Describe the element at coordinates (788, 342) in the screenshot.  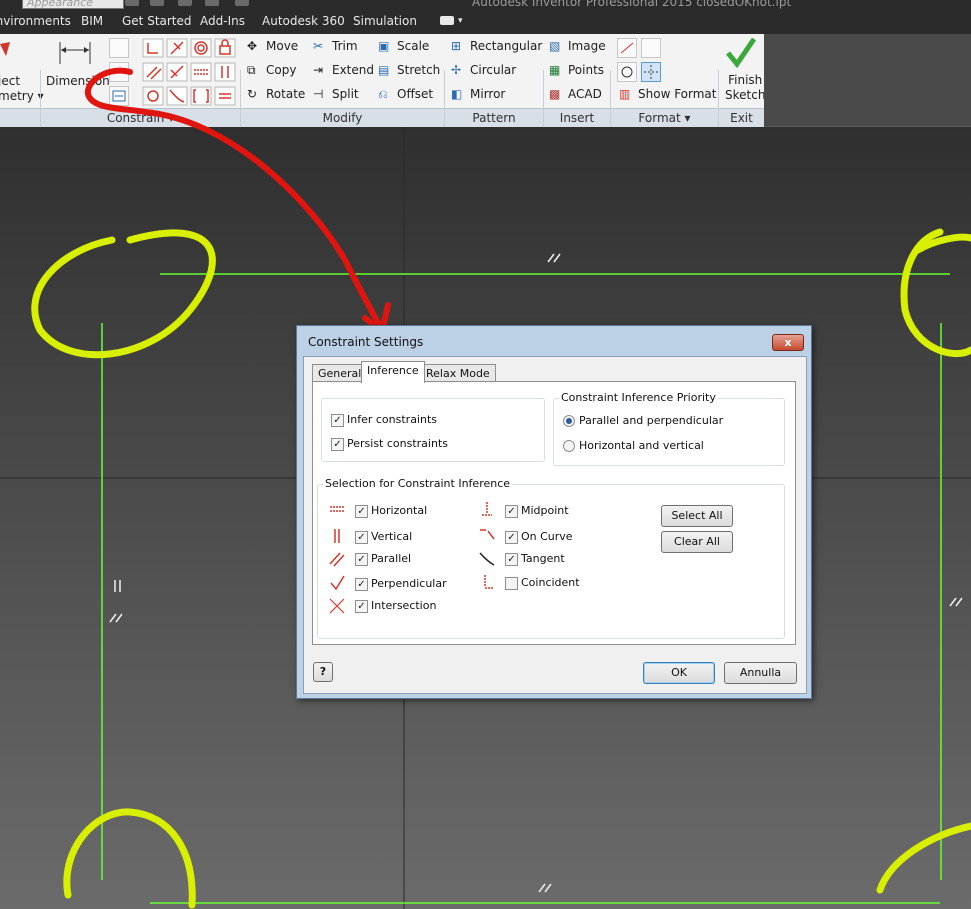
I see `close-icon: x` at that location.